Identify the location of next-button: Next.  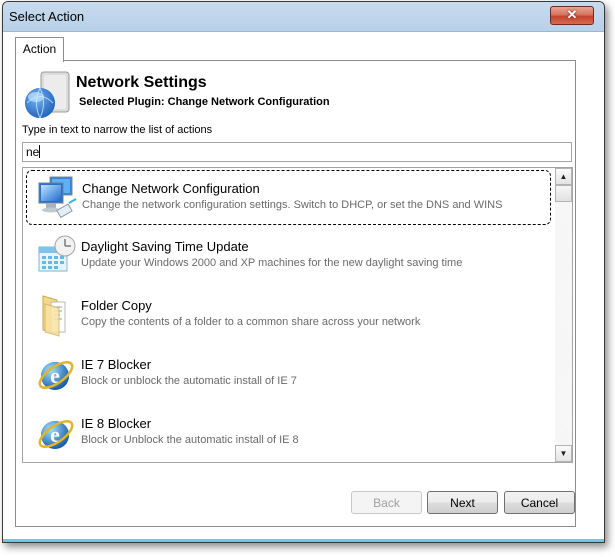
(462, 502).